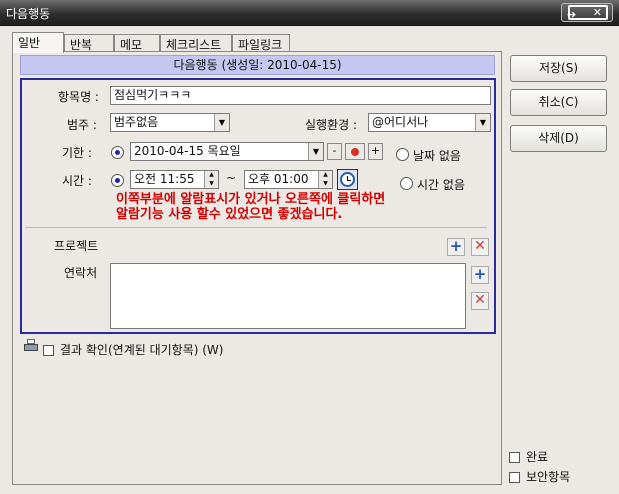  I want to click on remove-project-button: ✕, so click(480, 247).